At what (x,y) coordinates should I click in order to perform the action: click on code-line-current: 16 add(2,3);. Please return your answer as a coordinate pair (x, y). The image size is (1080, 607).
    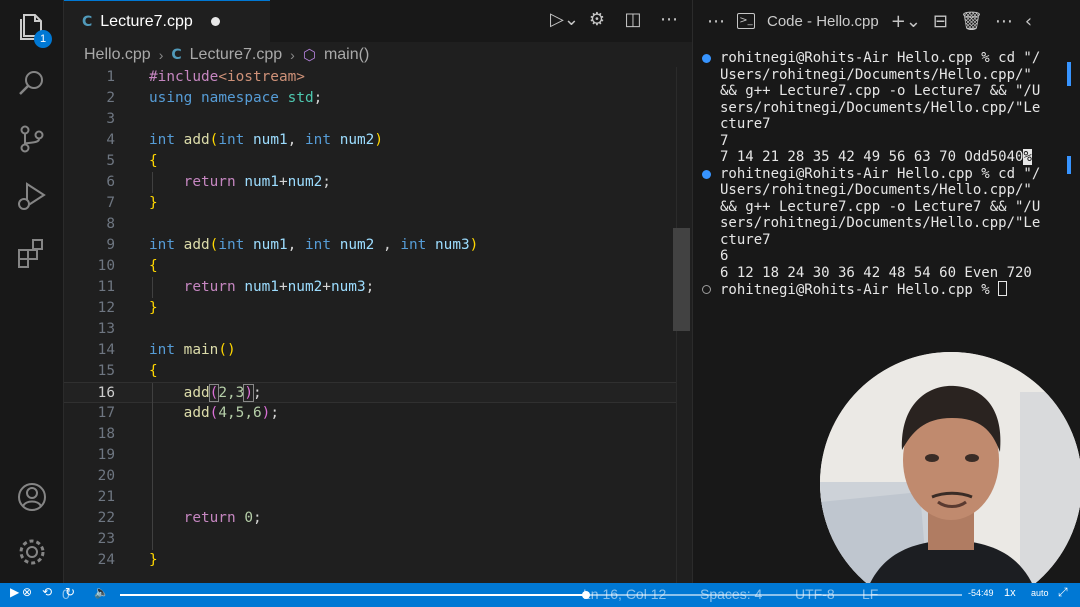
    Looking at the image, I should click on (370, 393).